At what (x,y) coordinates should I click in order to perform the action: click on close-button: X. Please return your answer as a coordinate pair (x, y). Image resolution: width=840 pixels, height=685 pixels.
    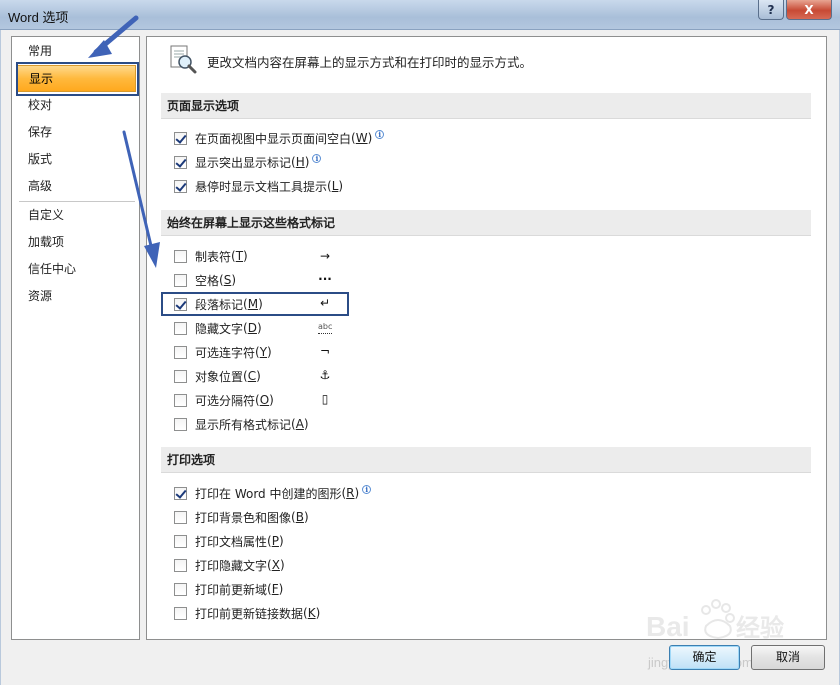
    Looking at the image, I should click on (809, 10).